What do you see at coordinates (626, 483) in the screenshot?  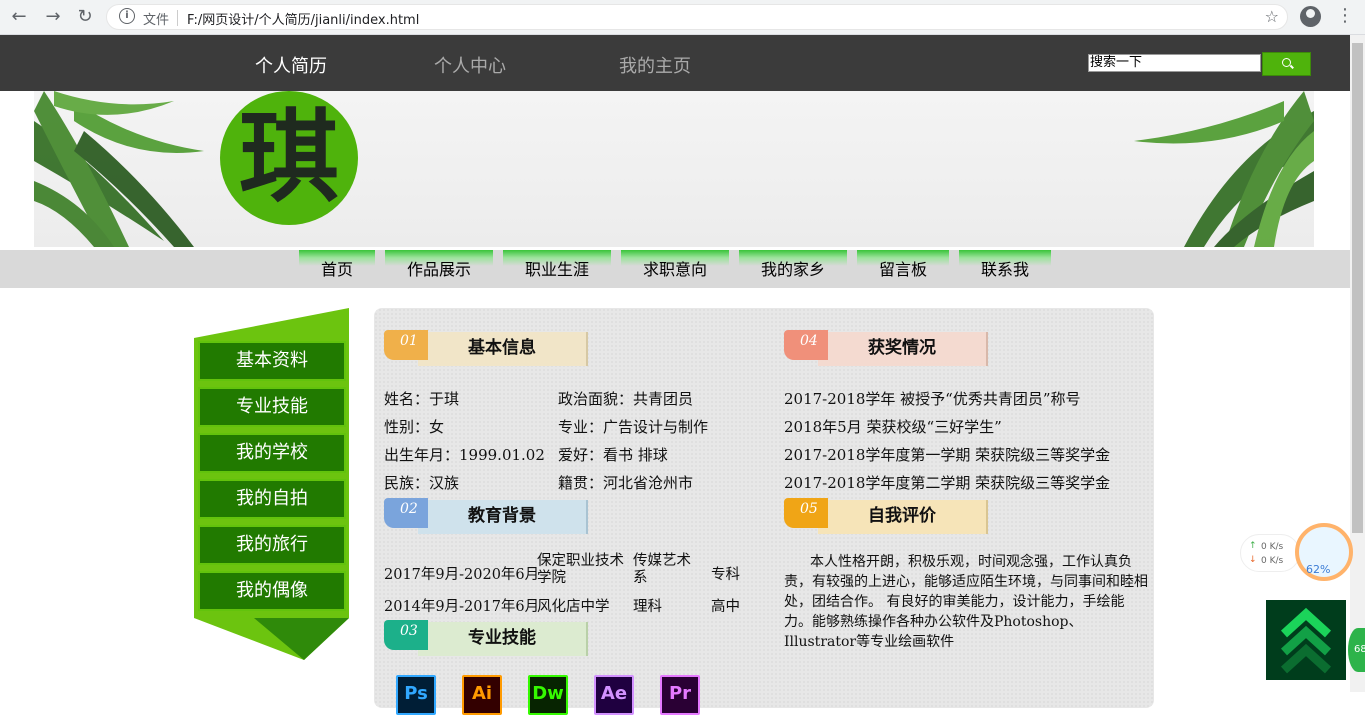 I see `info-origin: 籍贯：河北省沧州市` at bounding box center [626, 483].